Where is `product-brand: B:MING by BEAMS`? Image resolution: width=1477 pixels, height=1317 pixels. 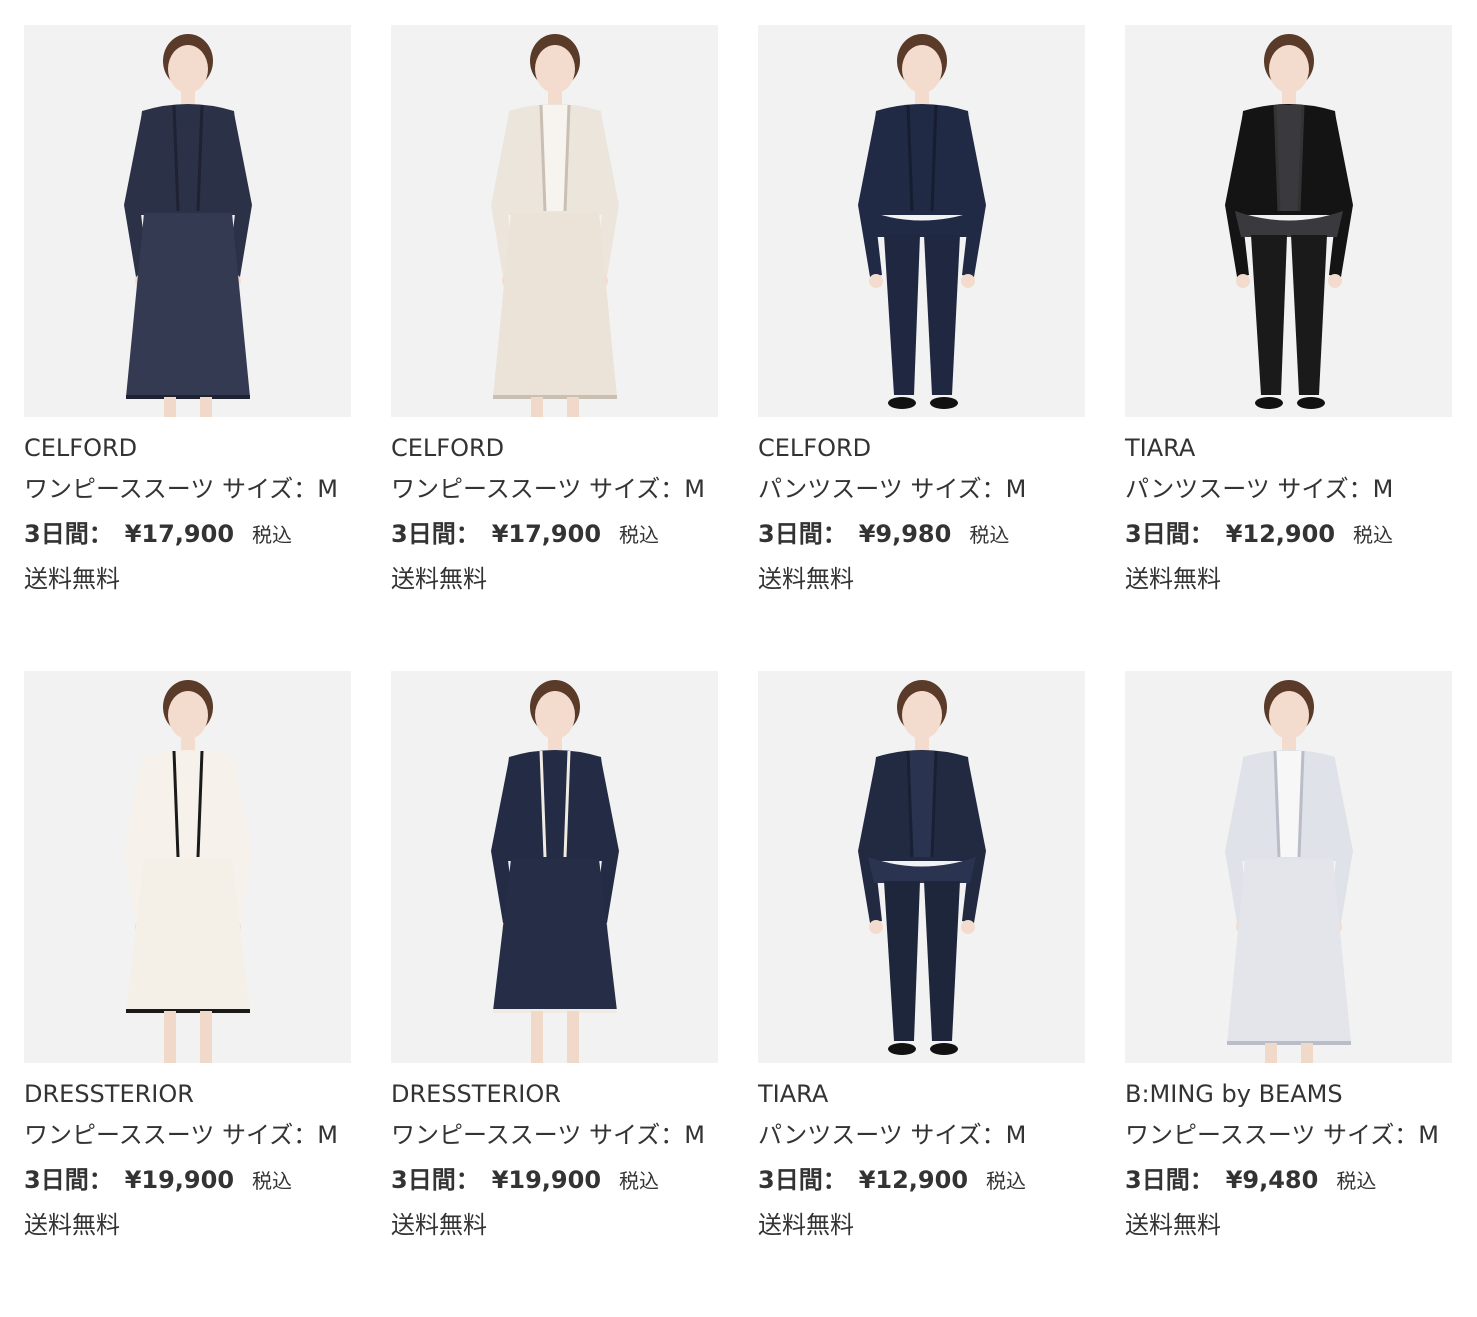 product-brand: B:MING by BEAMS is located at coordinates (1234, 1094).